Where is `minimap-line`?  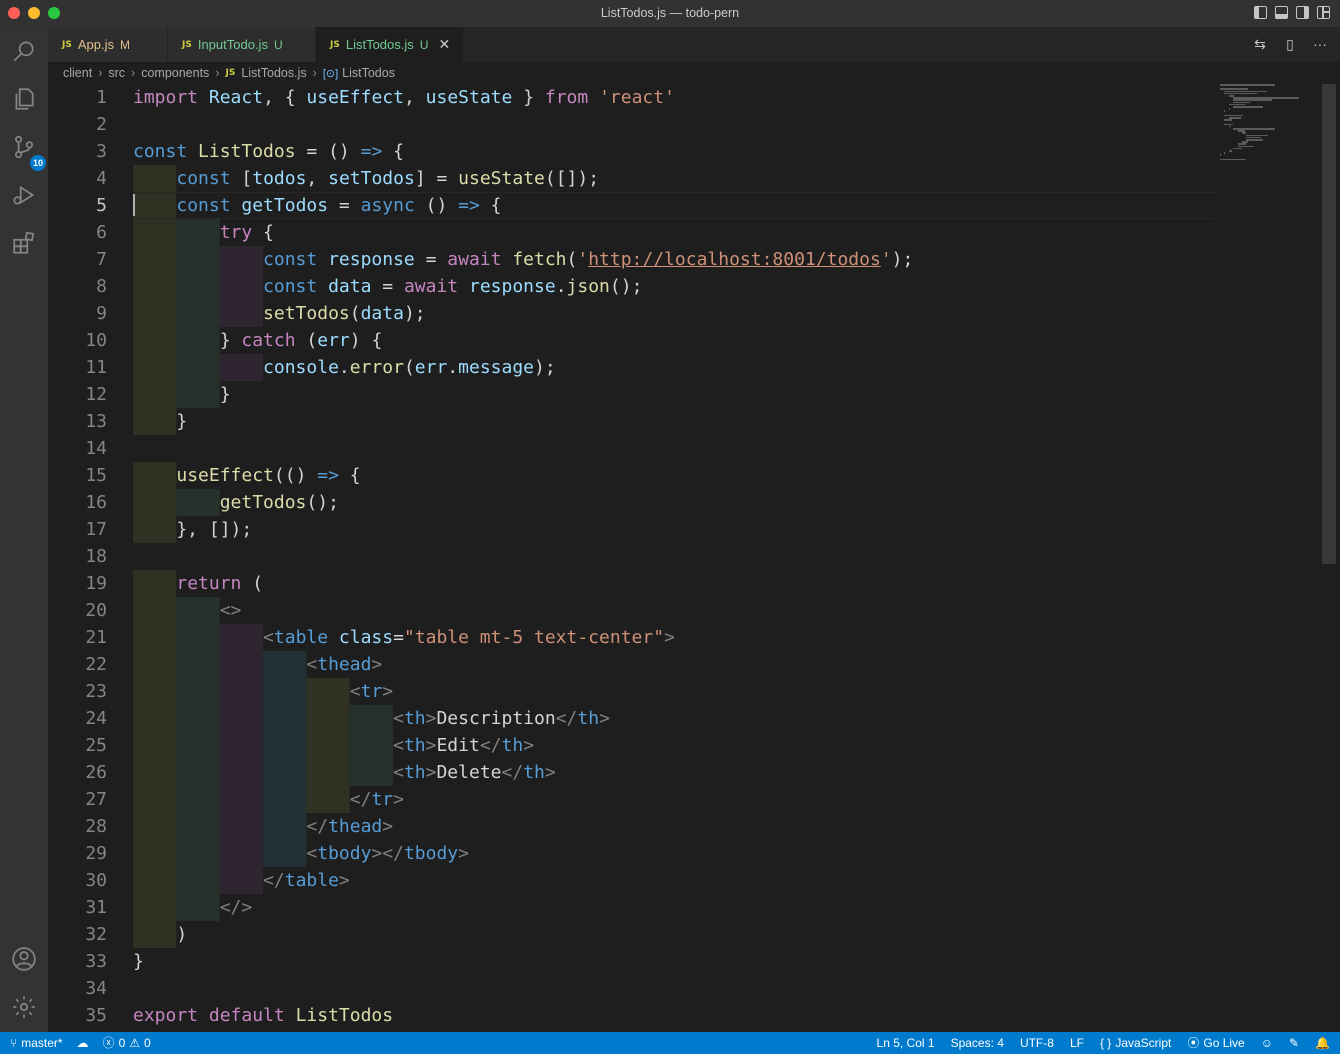
minimap-line is located at coordinates (1230, 151).